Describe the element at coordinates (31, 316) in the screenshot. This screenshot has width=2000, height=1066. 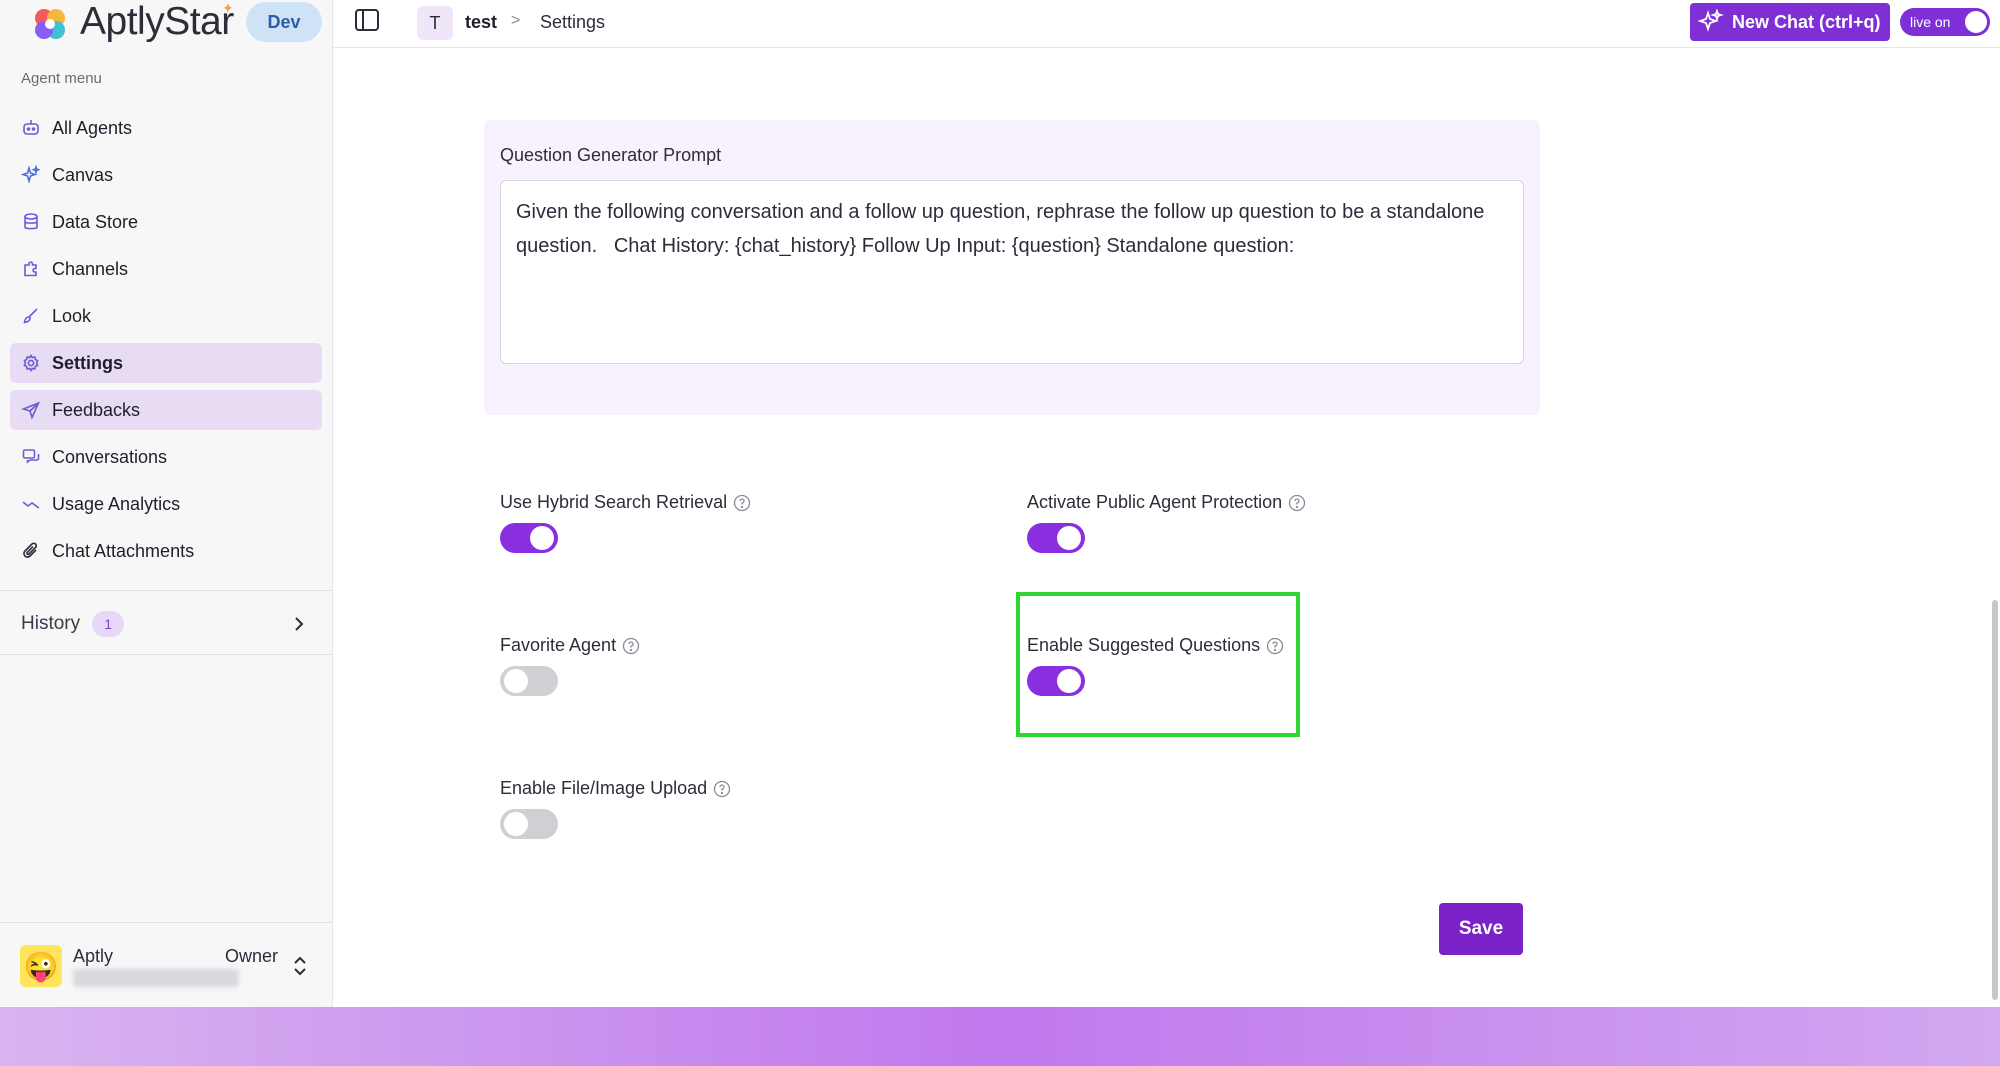
I see `paintbrush-icon` at that location.